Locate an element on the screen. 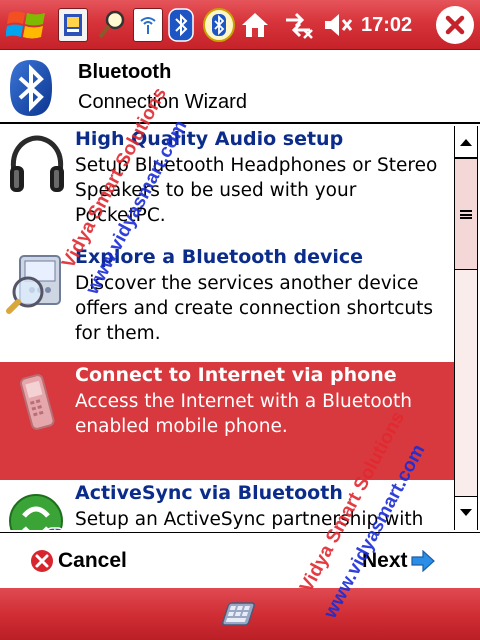 Image resolution: width=480 pixels, height=640 pixels. menu-bar is located at coordinates (240, 614).